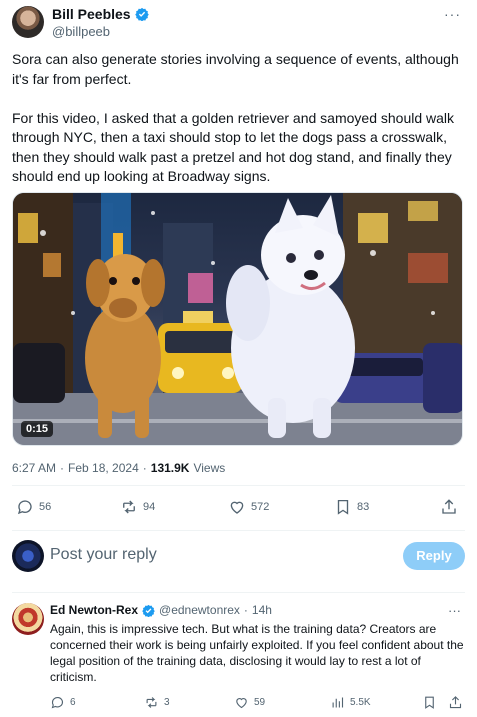 This screenshot has height=717, width=477. I want to click on reply-author-avatar, so click(28, 619).